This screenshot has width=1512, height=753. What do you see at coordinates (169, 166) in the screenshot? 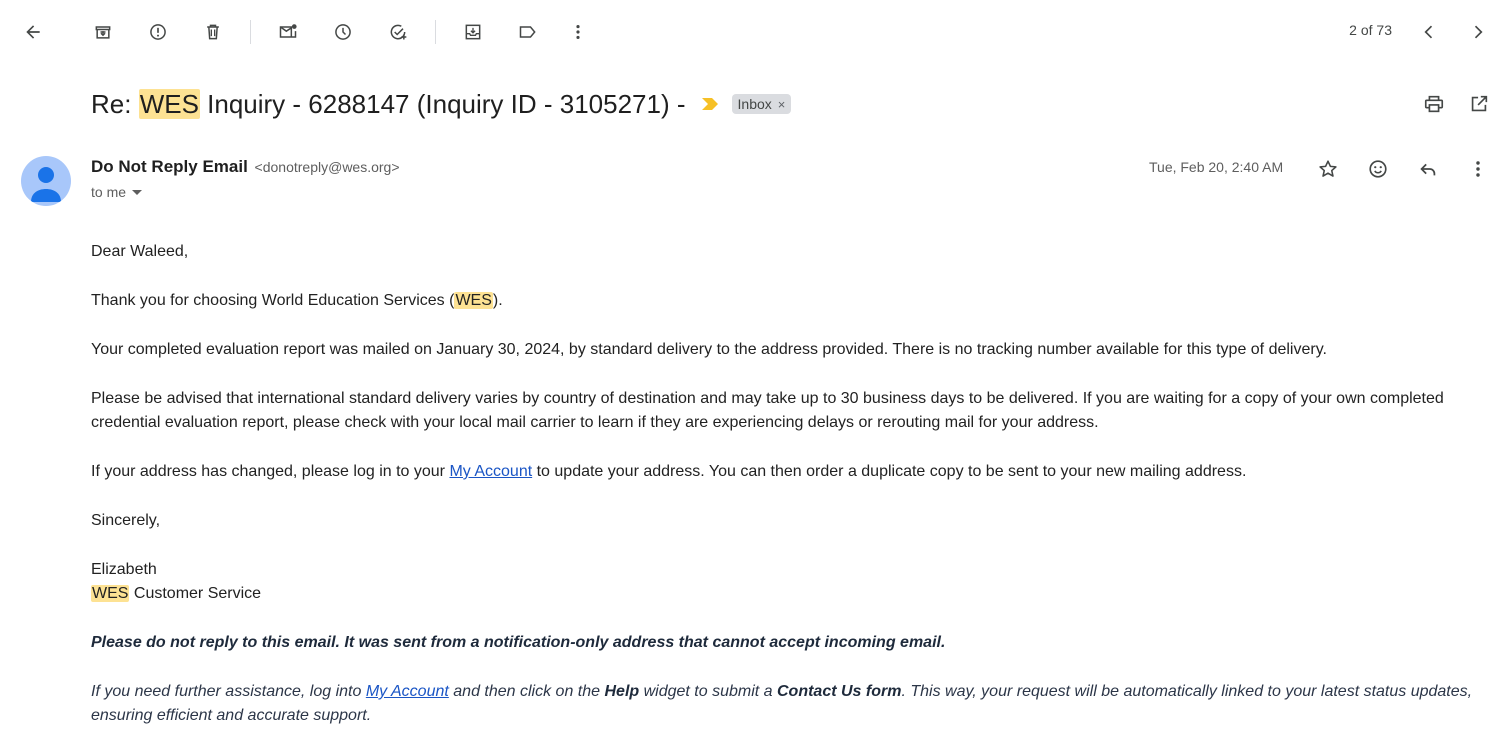
I see `sender-name: Do Not Reply Email` at bounding box center [169, 166].